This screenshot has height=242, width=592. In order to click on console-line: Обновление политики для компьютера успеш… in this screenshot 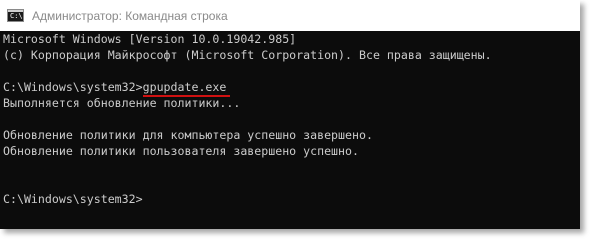, I will do `click(188, 135)`.